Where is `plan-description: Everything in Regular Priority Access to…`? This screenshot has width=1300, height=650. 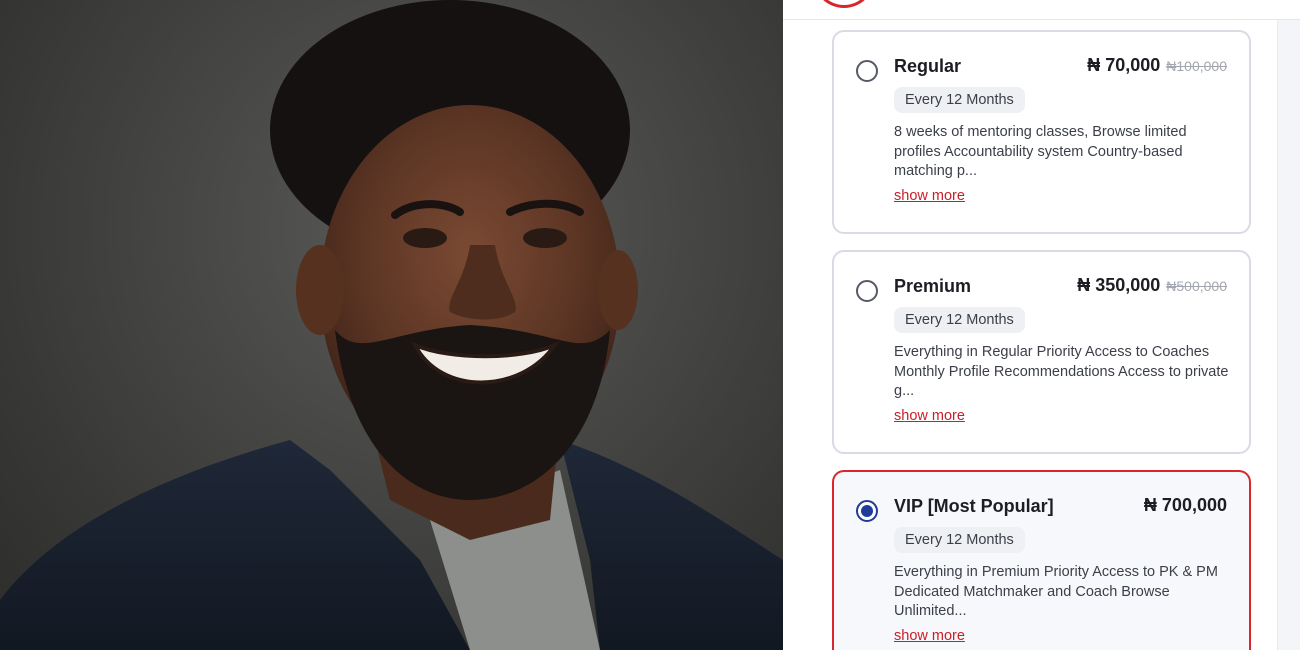
plan-description: Everything in Regular Priority Access to… is located at coordinates (1061, 371).